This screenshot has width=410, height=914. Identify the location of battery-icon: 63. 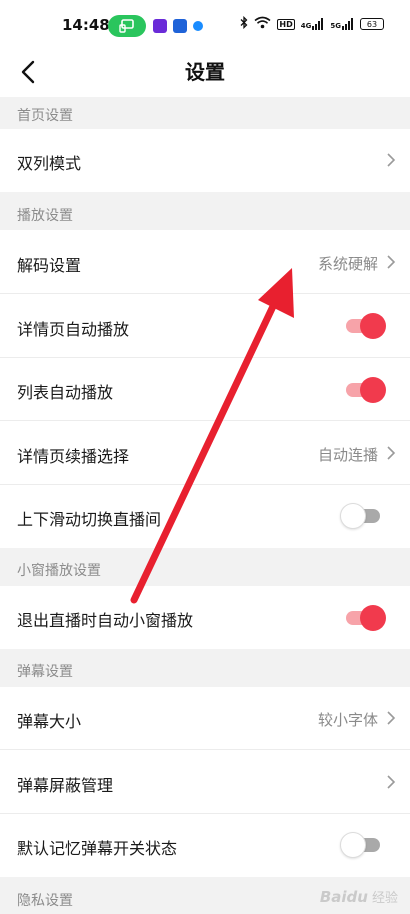
(372, 24).